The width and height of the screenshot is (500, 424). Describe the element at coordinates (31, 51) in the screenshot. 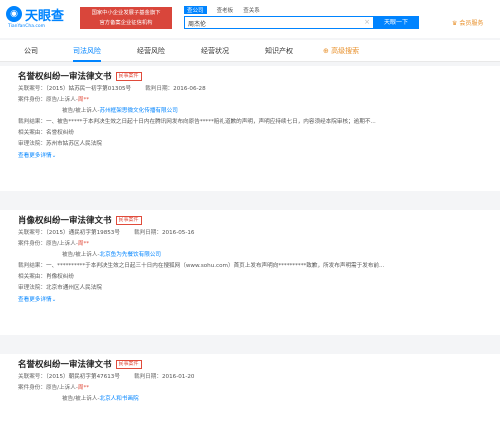

I see `nav-tab-company: 公司` at that location.